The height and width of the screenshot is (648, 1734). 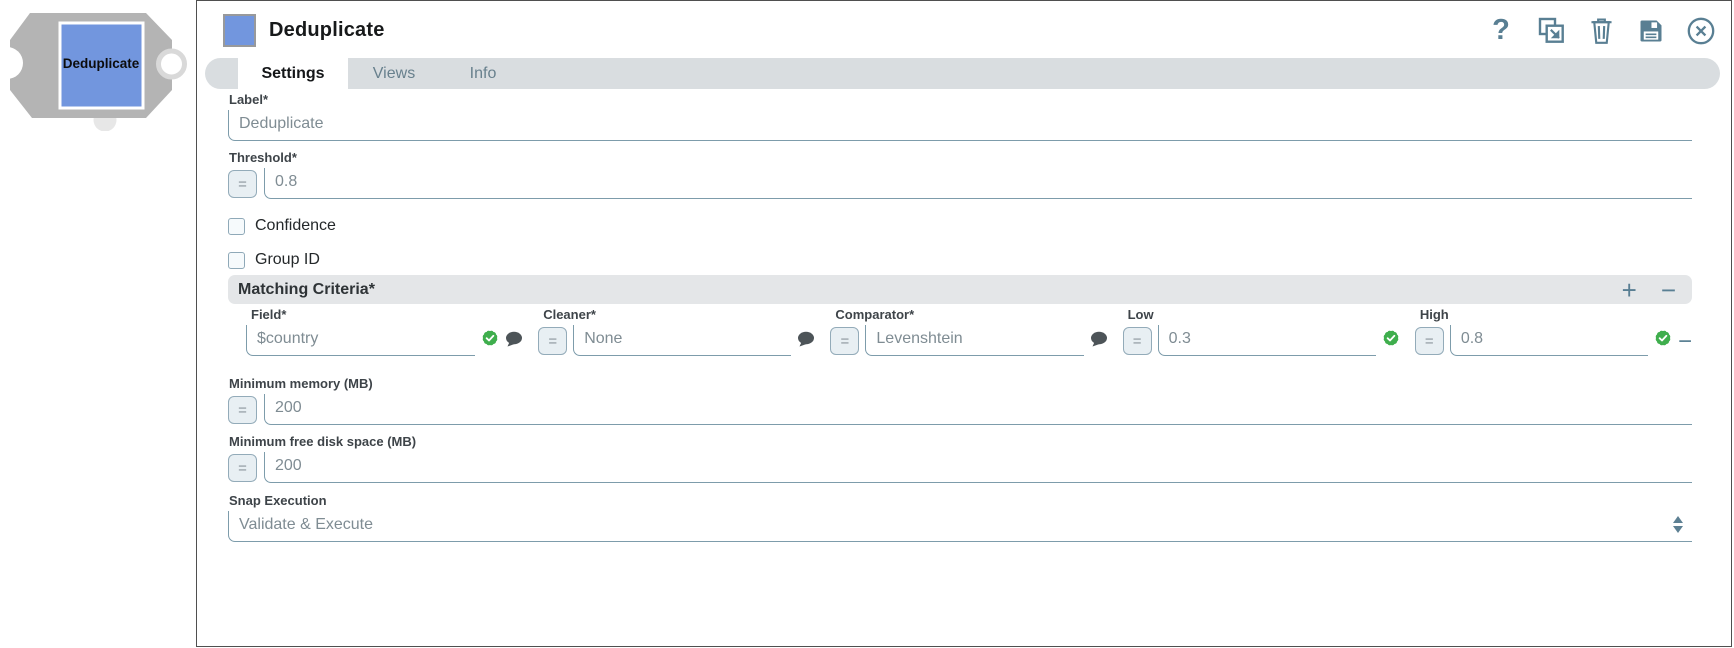 I want to click on remove-row-button: −, so click(x=1668, y=290).